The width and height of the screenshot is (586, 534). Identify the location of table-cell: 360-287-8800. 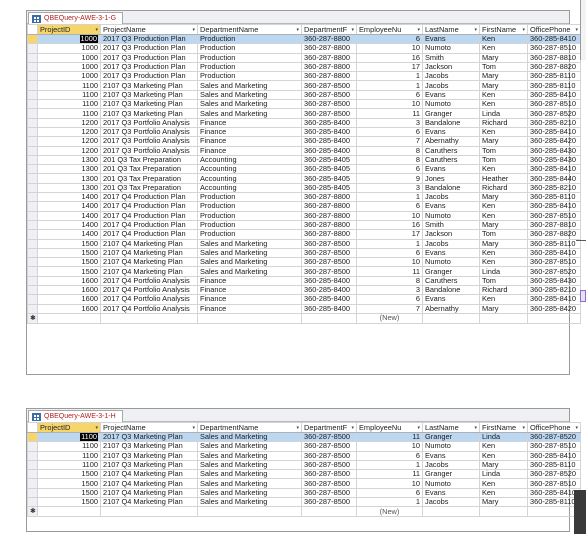
(329, 57).